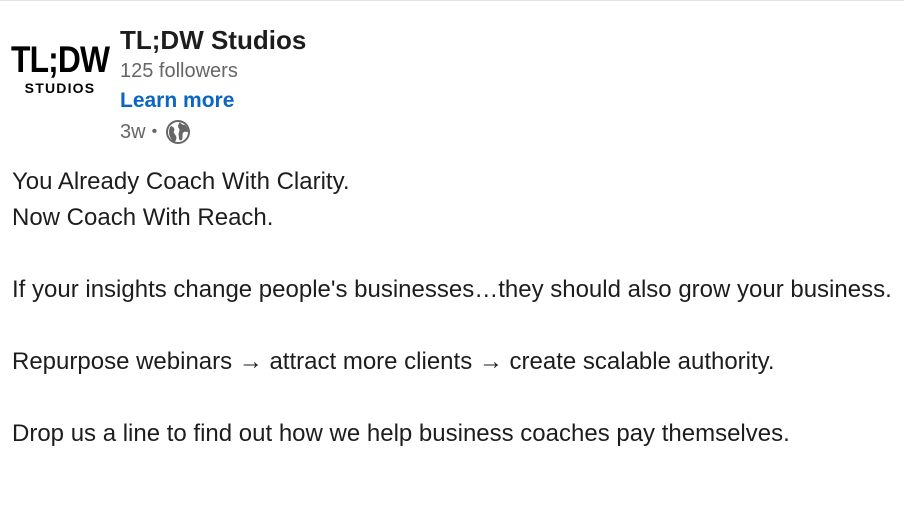 The height and width of the screenshot is (506, 904). Describe the element at coordinates (143, 217) in the screenshot. I see `post-line-2: Now Coach With Reach.` at that location.